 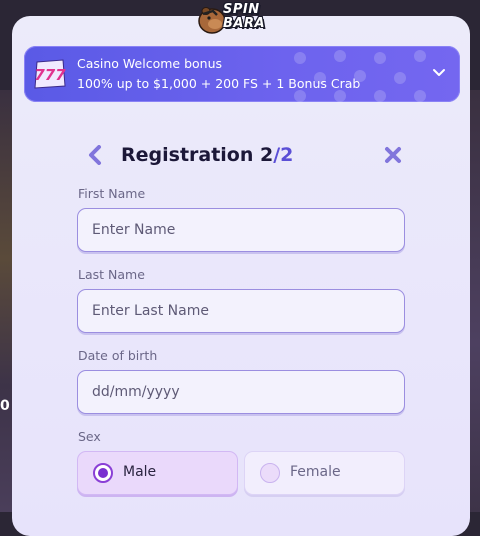 What do you see at coordinates (241, 392) in the screenshot?
I see `dob-input` at bounding box center [241, 392].